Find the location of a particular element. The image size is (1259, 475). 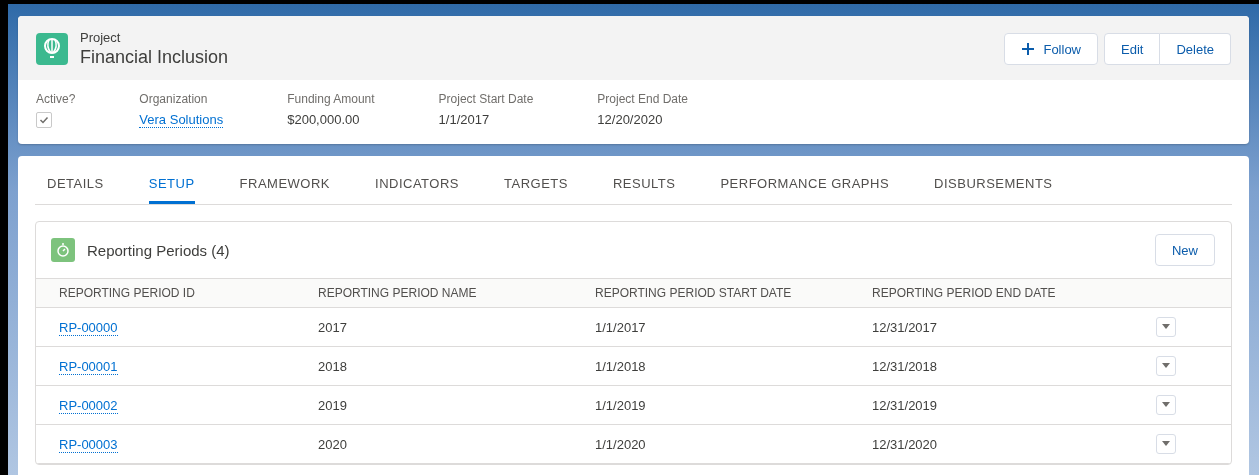

tab: SETUP is located at coordinates (171, 180).